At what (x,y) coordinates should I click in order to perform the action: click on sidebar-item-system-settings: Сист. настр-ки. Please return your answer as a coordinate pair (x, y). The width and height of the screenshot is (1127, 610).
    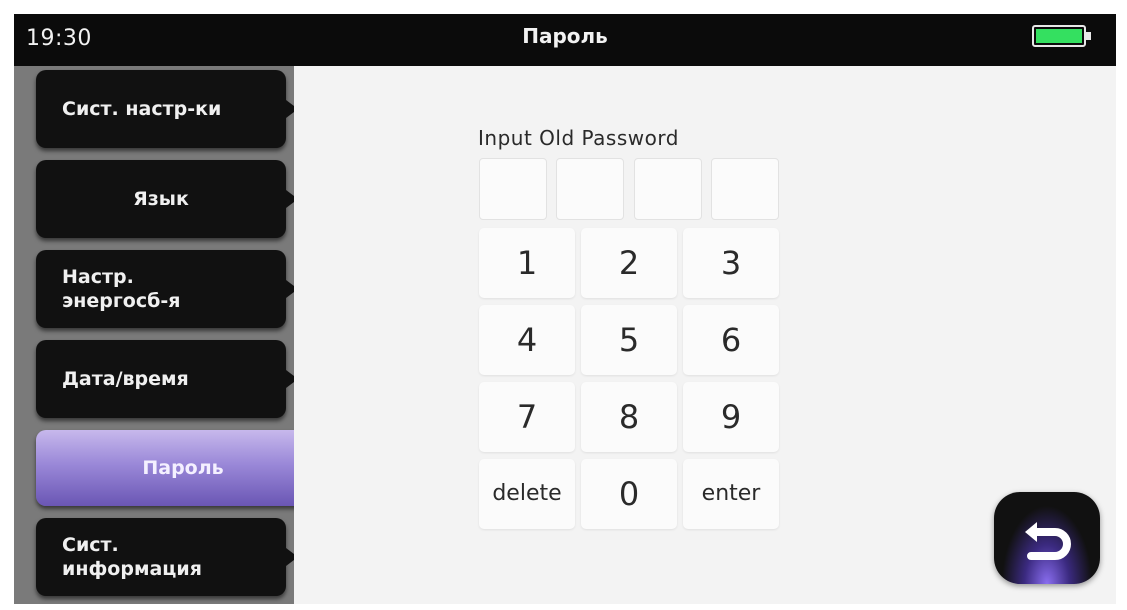
    Looking at the image, I should click on (167, 109).